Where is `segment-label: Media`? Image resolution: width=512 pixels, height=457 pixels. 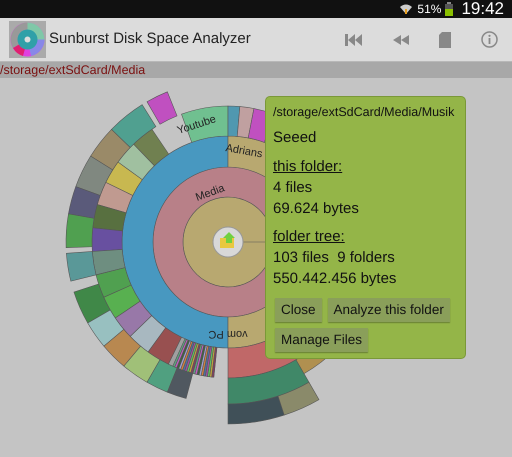
segment-label: Media is located at coordinates (210, 193).